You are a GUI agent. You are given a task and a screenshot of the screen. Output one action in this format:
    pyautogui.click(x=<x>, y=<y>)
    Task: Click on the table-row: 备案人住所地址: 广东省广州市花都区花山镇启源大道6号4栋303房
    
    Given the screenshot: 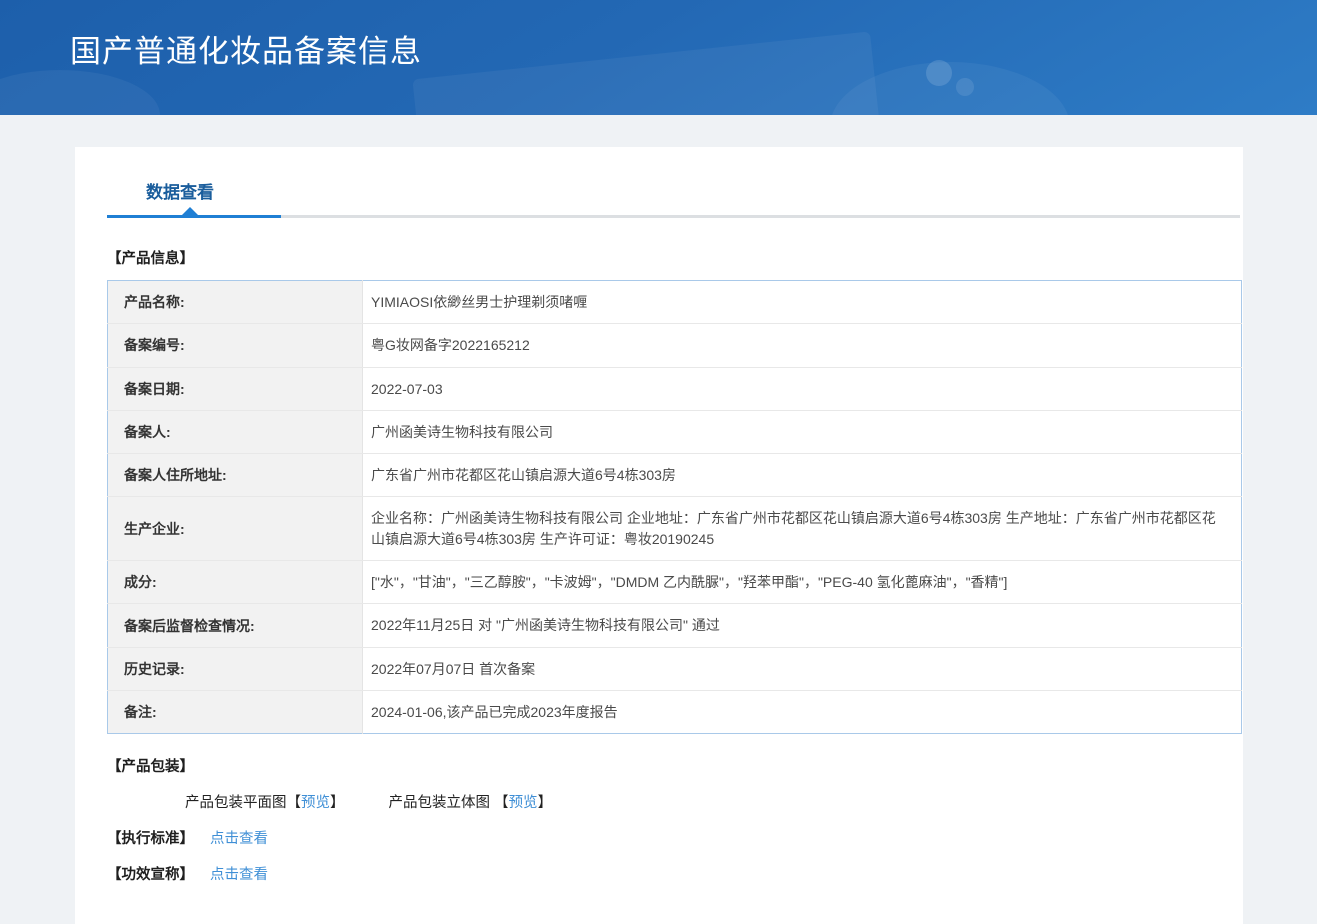 What is the action you would take?
    pyautogui.click(x=674, y=475)
    